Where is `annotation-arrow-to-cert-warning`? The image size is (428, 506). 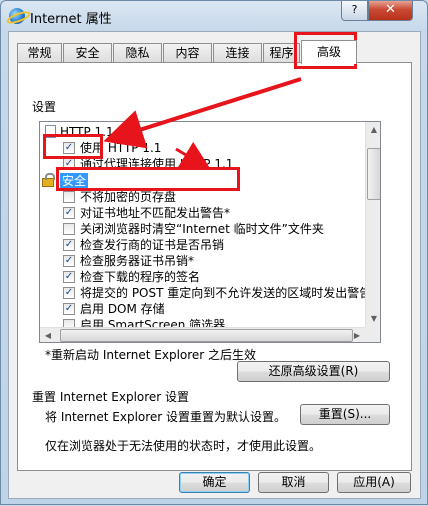
annotation-arrow-to-cert-warning is located at coordinates (193, 156).